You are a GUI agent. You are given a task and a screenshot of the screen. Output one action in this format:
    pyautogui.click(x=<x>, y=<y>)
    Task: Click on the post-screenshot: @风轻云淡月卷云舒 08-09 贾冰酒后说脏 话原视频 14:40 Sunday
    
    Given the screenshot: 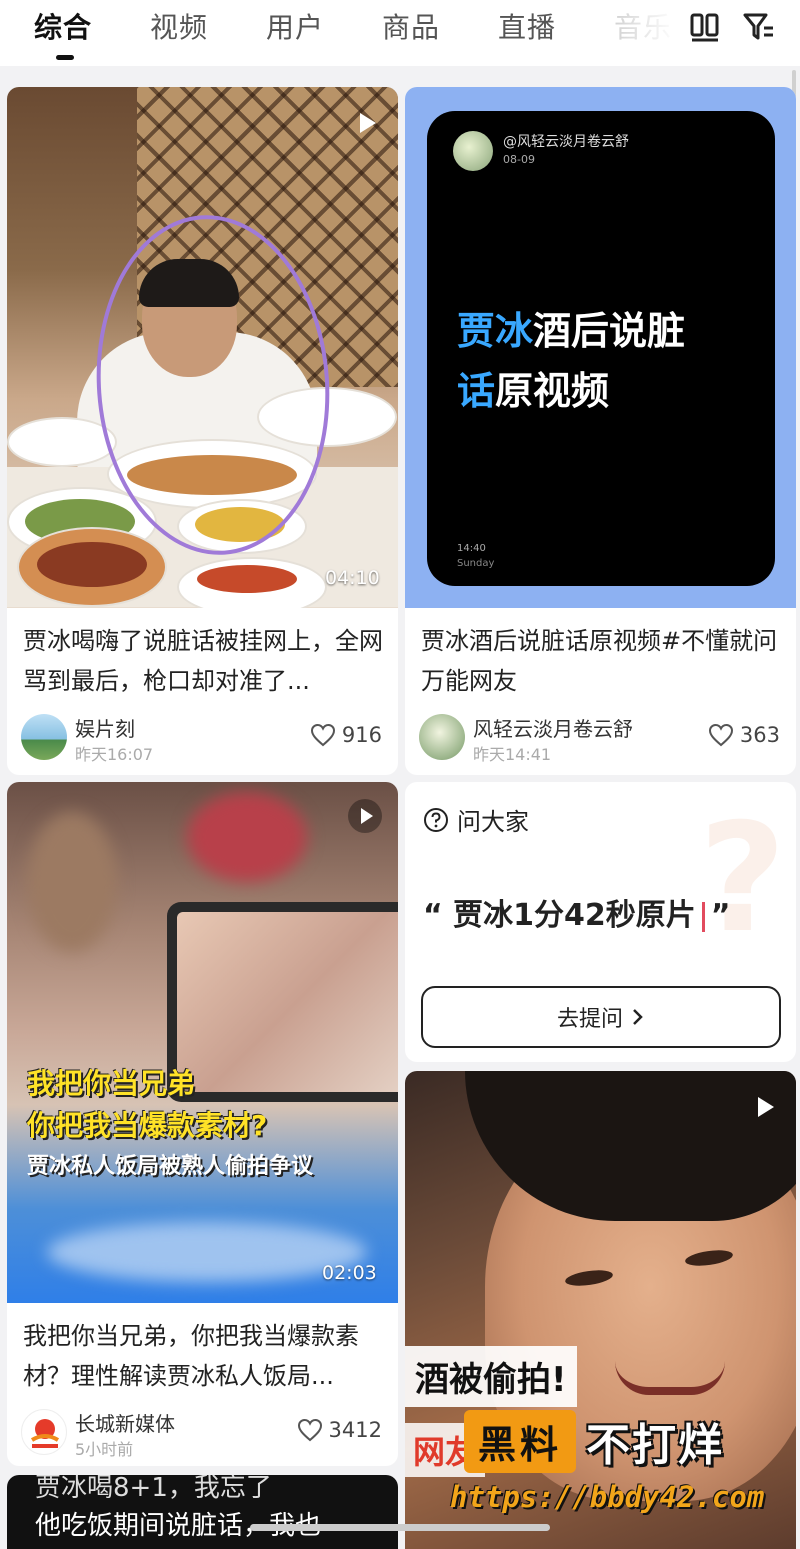 What is the action you would take?
    pyautogui.click(x=601, y=348)
    